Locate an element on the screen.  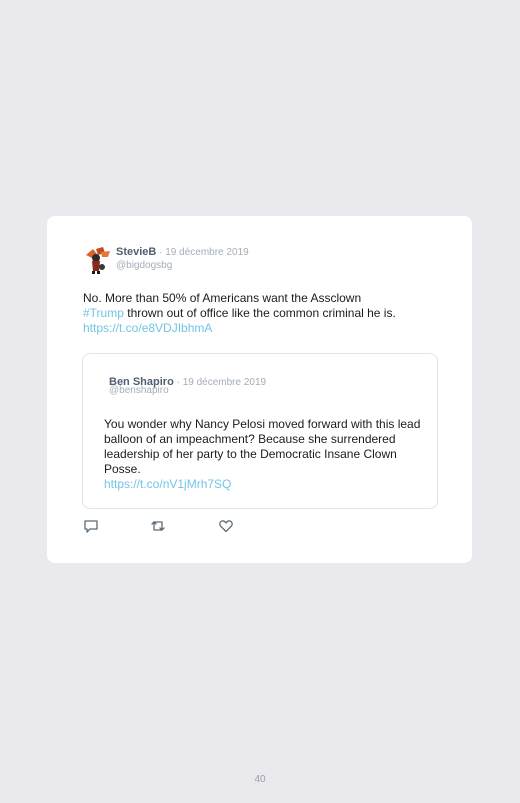
tweet-url-link: https://t.co/e8VDJIbhmA is located at coordinates (147, 328).